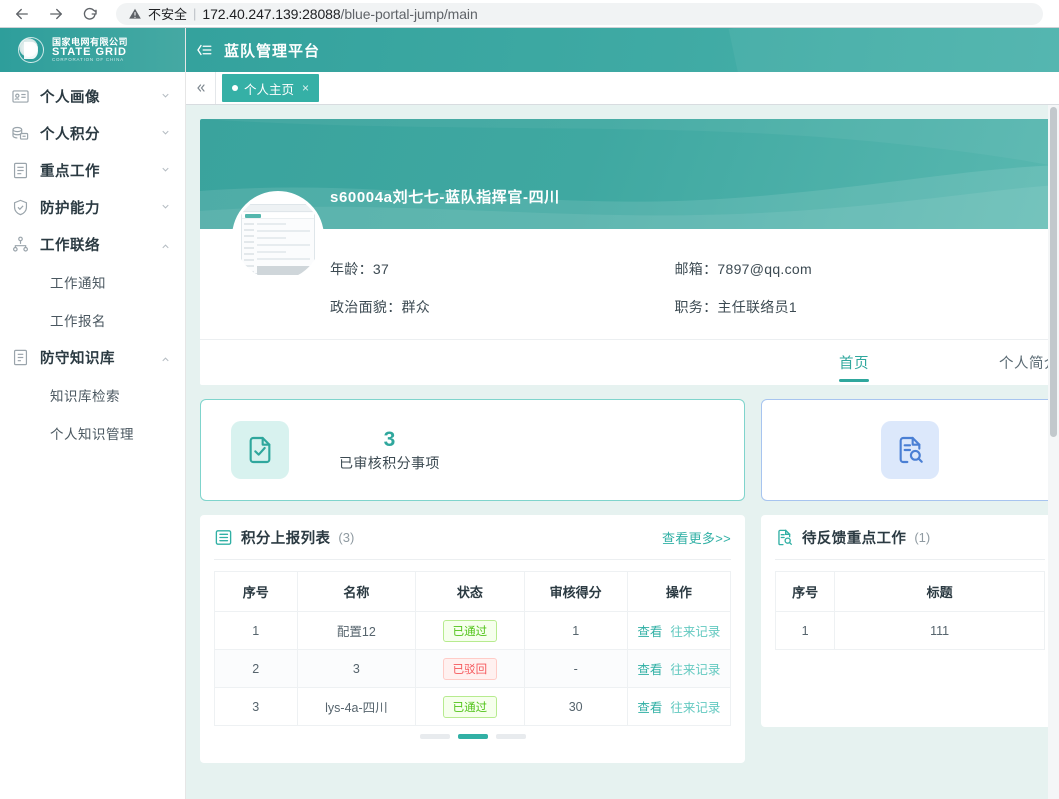  I want to click on tab-close-icon: ×, so click(305, 88).